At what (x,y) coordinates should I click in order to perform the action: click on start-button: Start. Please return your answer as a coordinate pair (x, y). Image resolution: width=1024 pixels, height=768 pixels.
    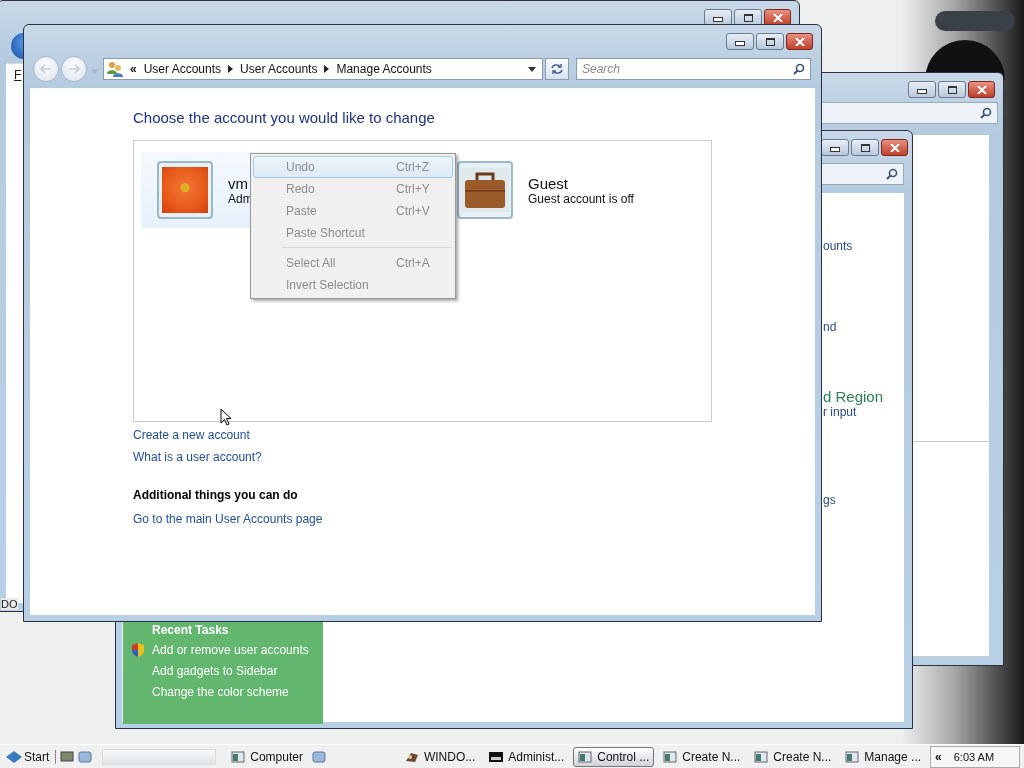
    Looking at the image, I should click on (31, 756).